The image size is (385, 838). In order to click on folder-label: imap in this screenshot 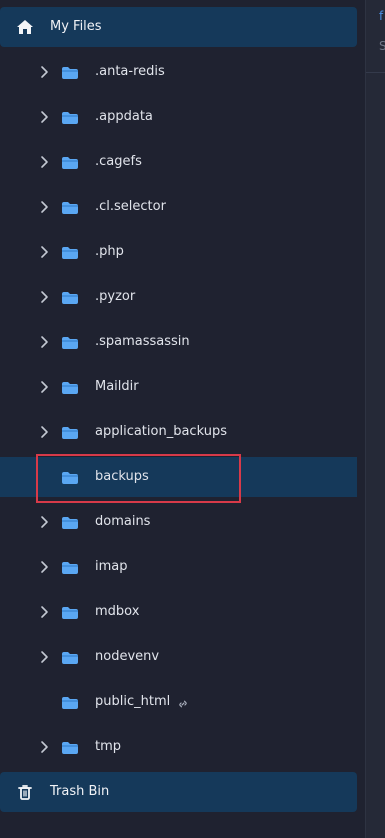, I will do `click(111, 566)`.